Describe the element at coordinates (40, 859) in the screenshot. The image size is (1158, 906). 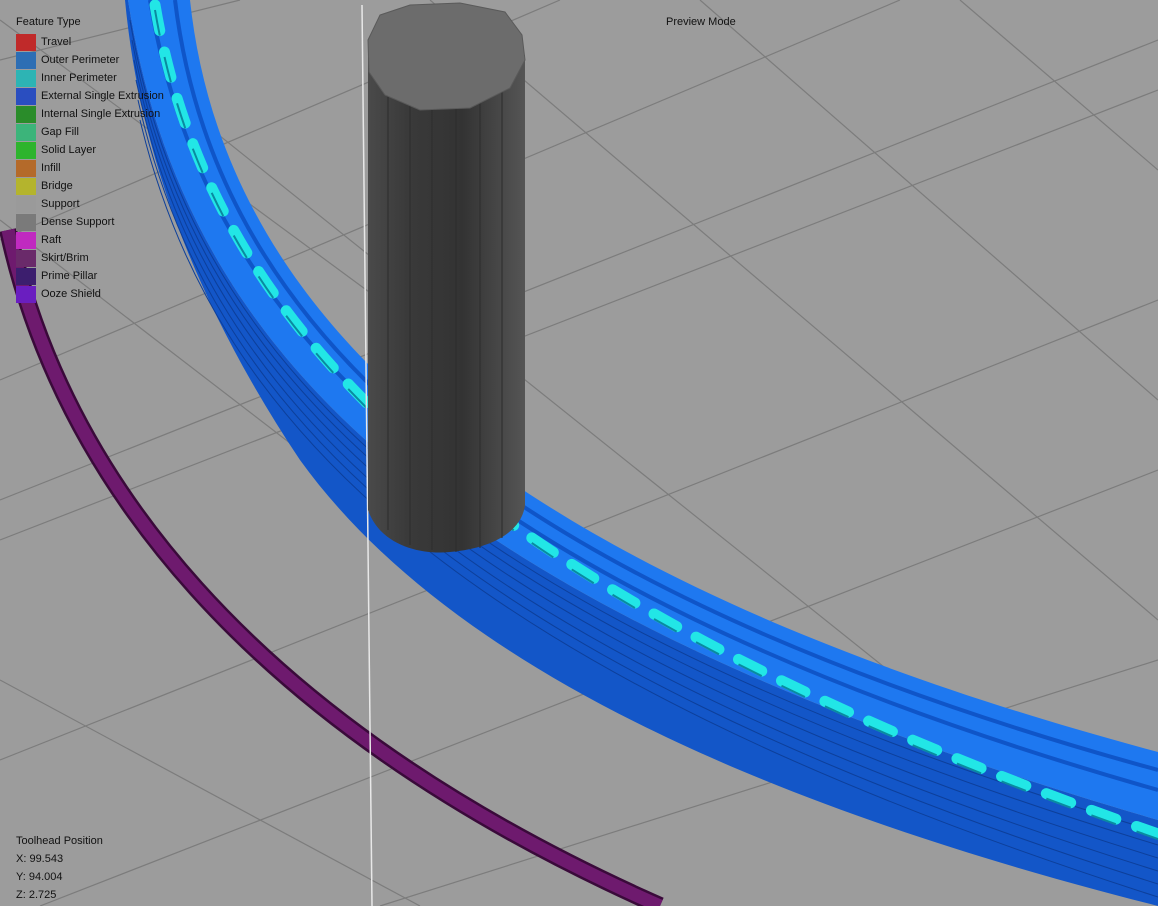
I see `toolhead-x: X: 99.543` at that location.